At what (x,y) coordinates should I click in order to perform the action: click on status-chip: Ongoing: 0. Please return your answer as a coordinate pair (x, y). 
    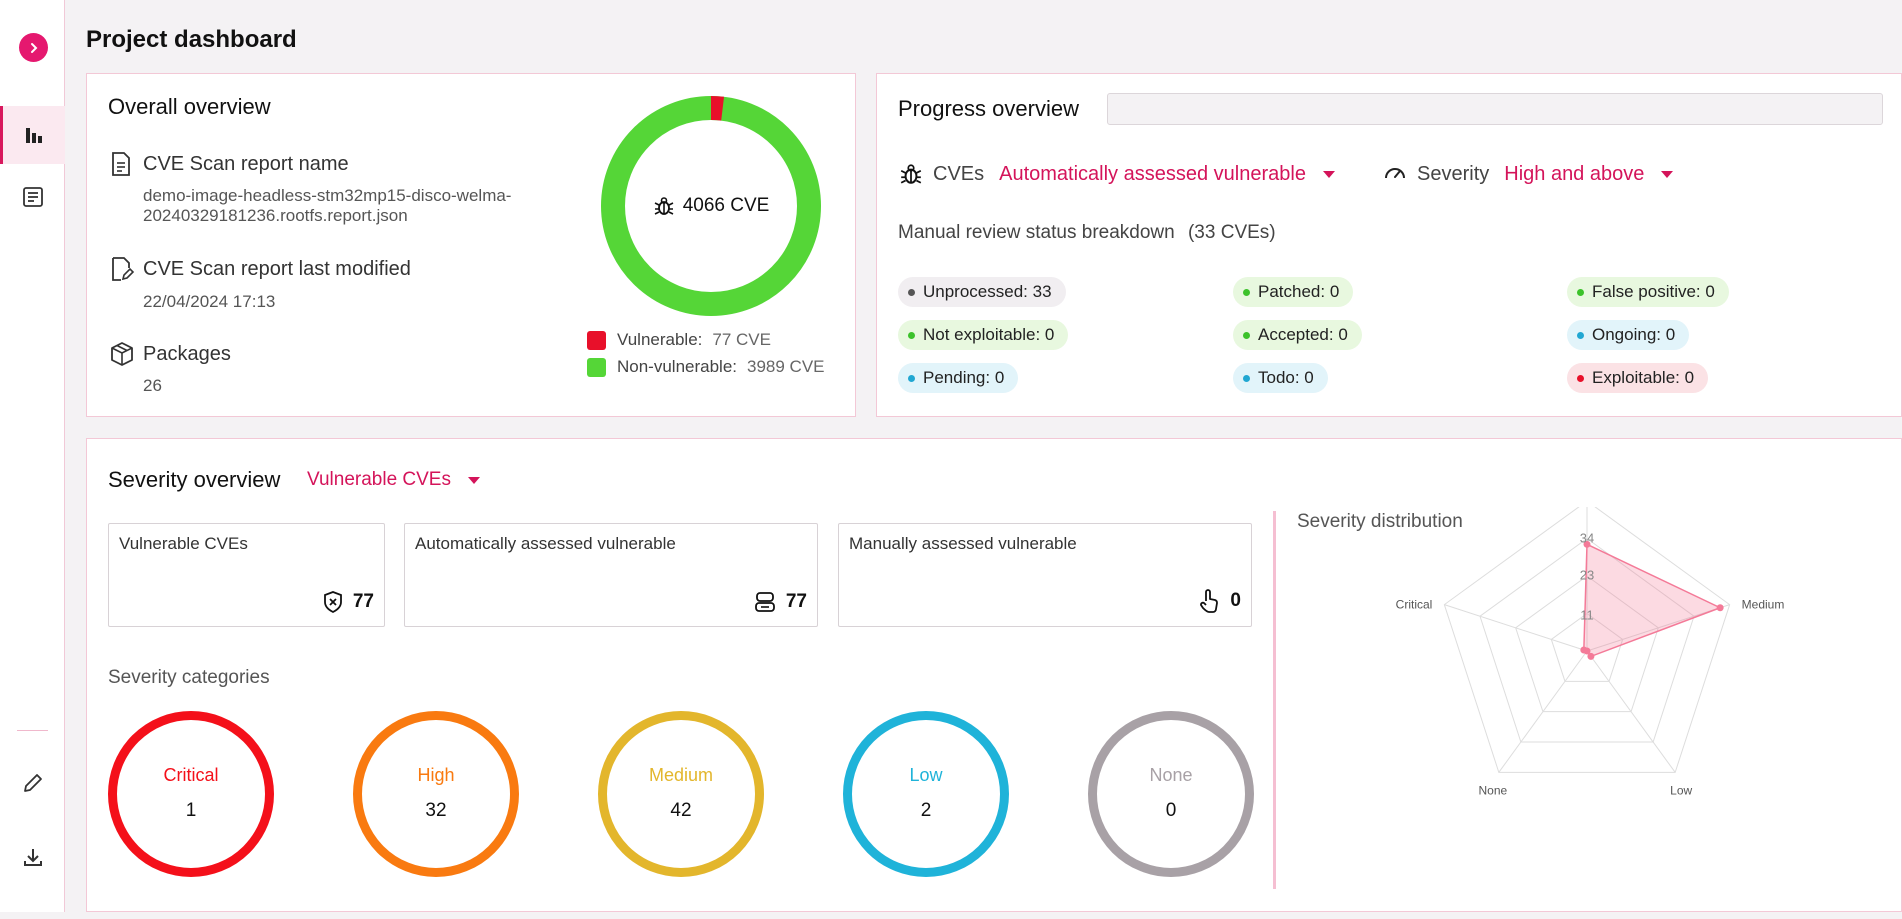
    Looking at the image, I should click on (1628, 335).